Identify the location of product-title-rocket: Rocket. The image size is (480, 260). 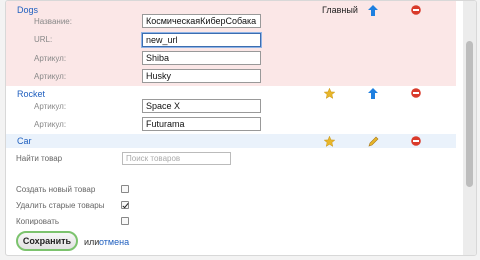
(31, 94).